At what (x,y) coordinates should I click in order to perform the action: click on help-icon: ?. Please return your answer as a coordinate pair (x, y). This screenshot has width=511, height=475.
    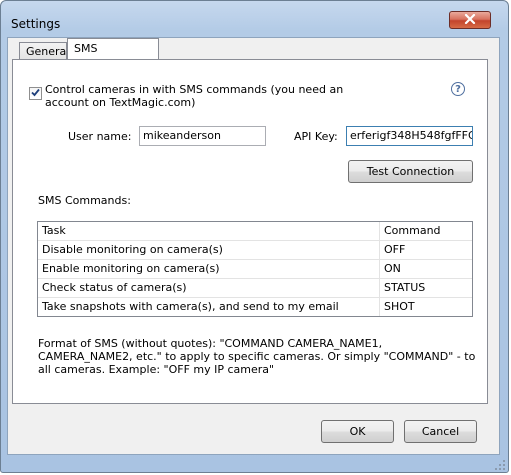
    Looking at the image, I should click on (458, 89).